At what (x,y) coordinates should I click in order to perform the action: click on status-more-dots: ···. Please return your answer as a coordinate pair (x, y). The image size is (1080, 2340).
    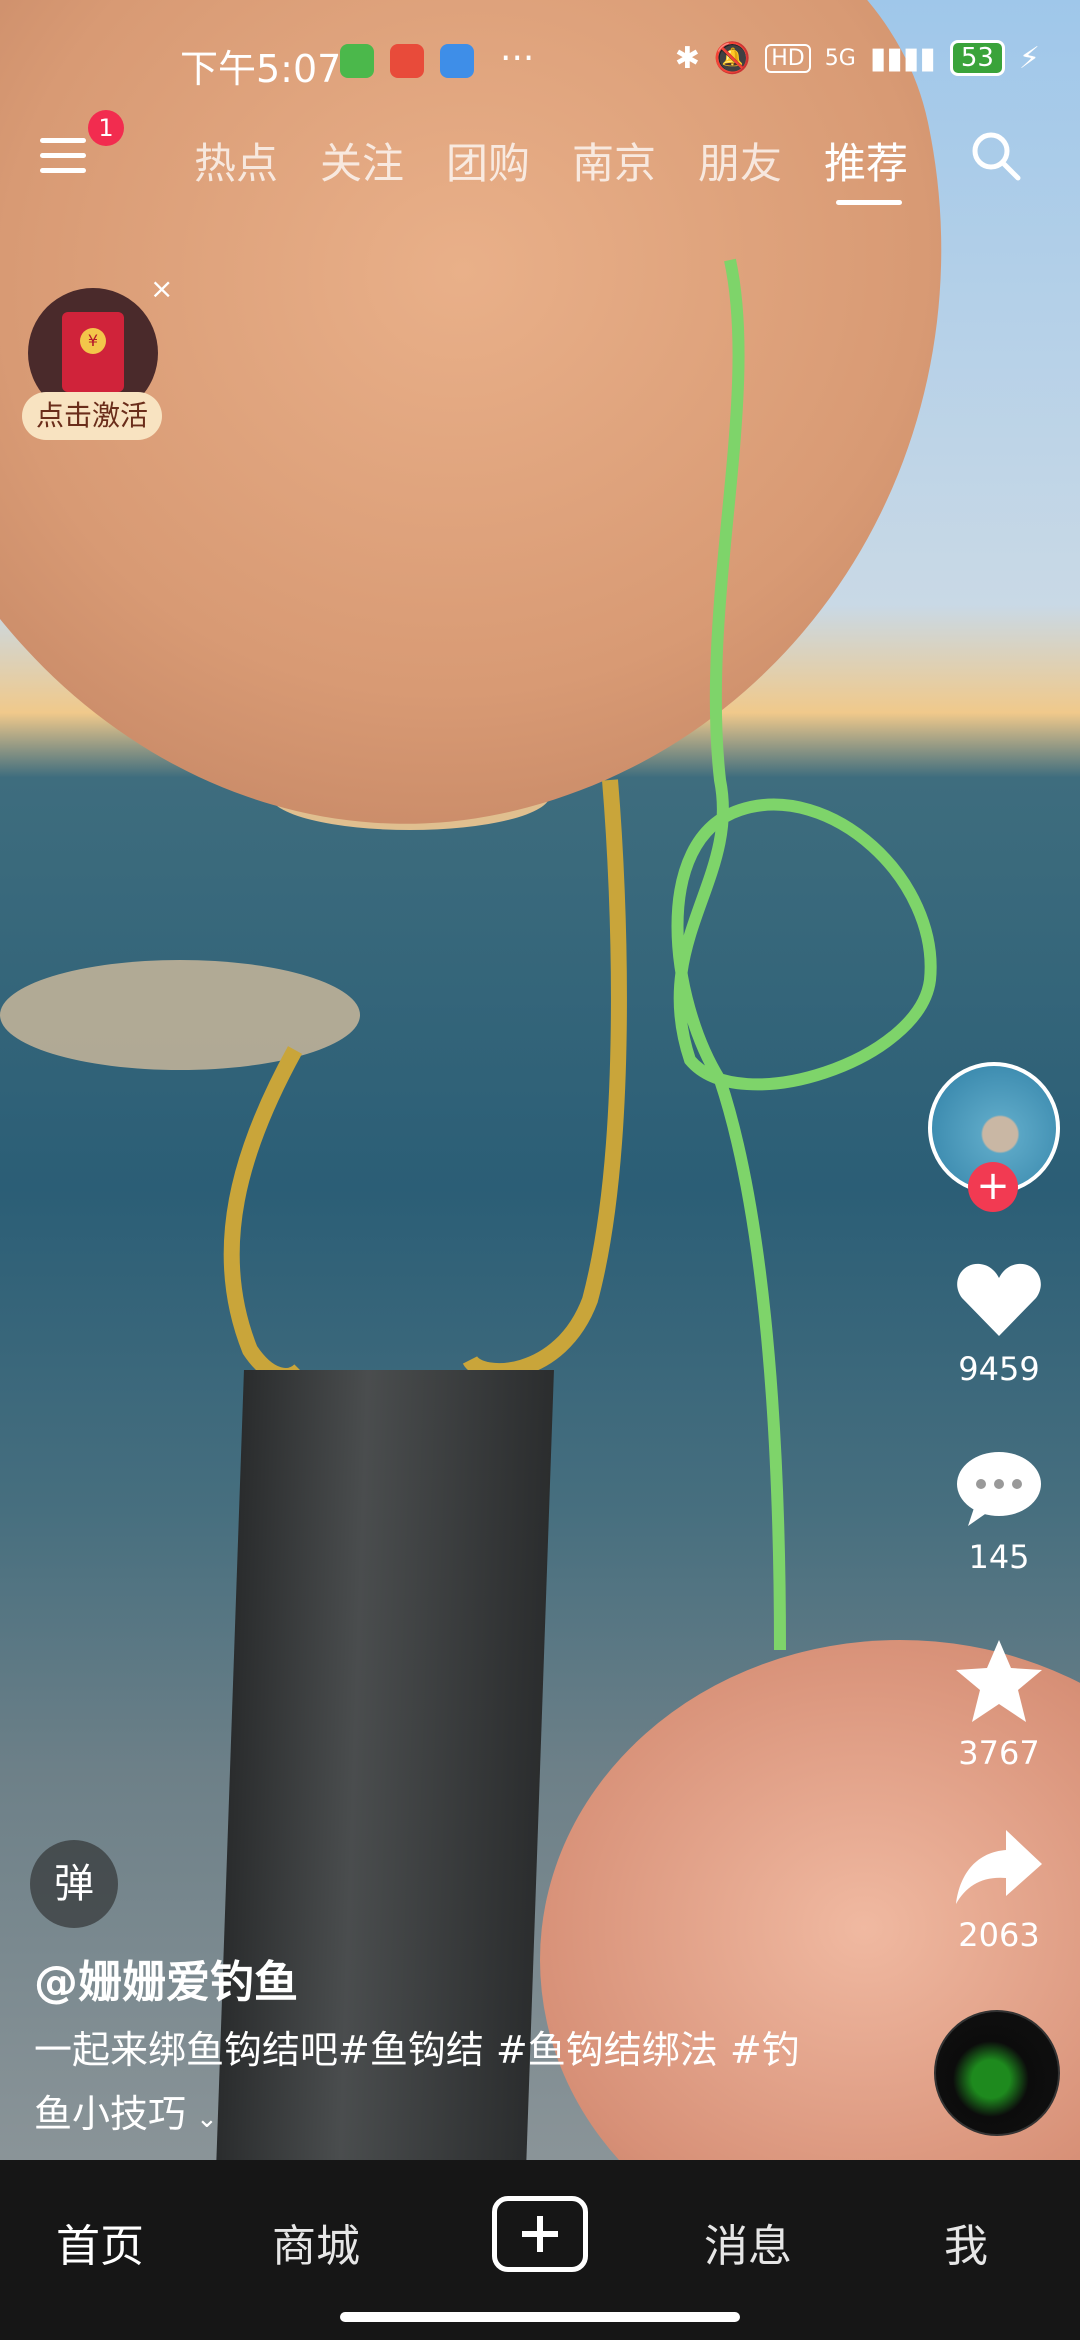
    Looking at the image, I should click on (517, 58).